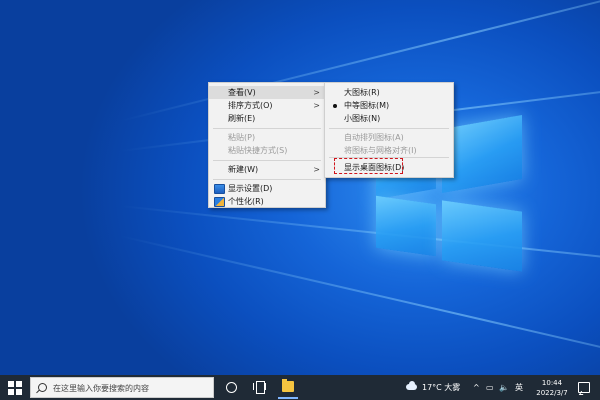 The image size is (600, 400). What do you see at coordinates (441, 387) in the screenshot?
I see `weather-text: 17°C 大雾` at bounding box center [441, 387].